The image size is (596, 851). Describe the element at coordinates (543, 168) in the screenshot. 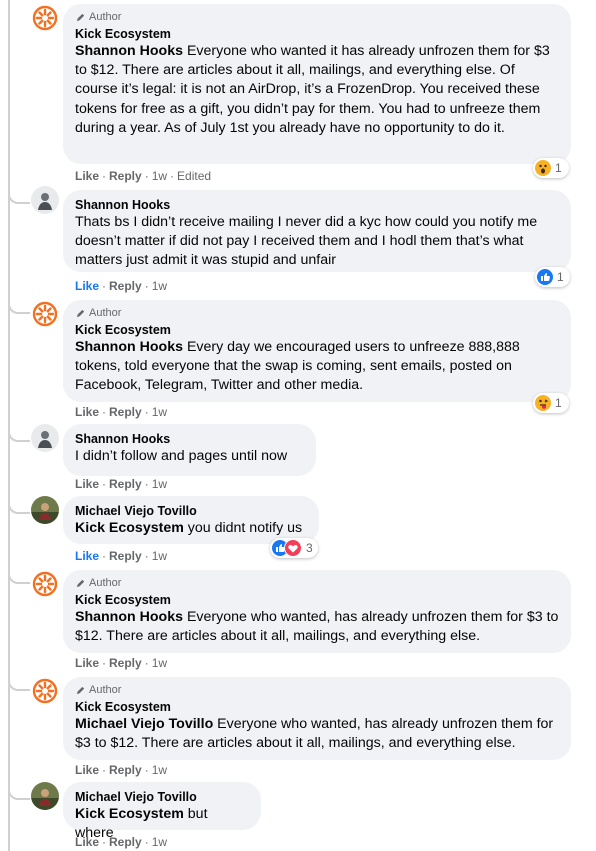

I see `wow-reaction-icon` at that location.